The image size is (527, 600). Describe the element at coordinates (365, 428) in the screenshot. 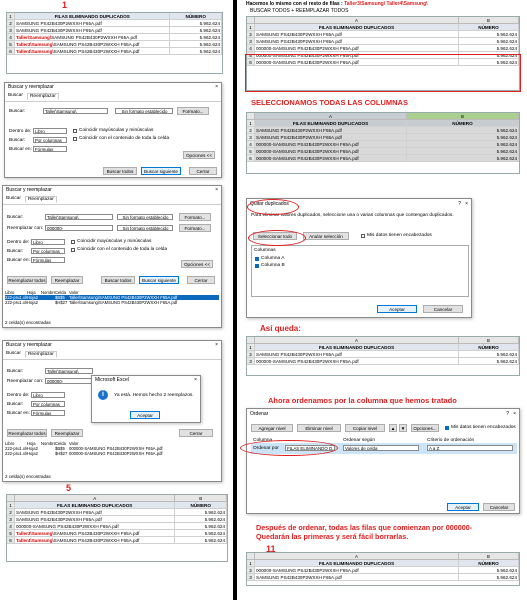

I see `copy-level-button: Copiar nivel` at that location.